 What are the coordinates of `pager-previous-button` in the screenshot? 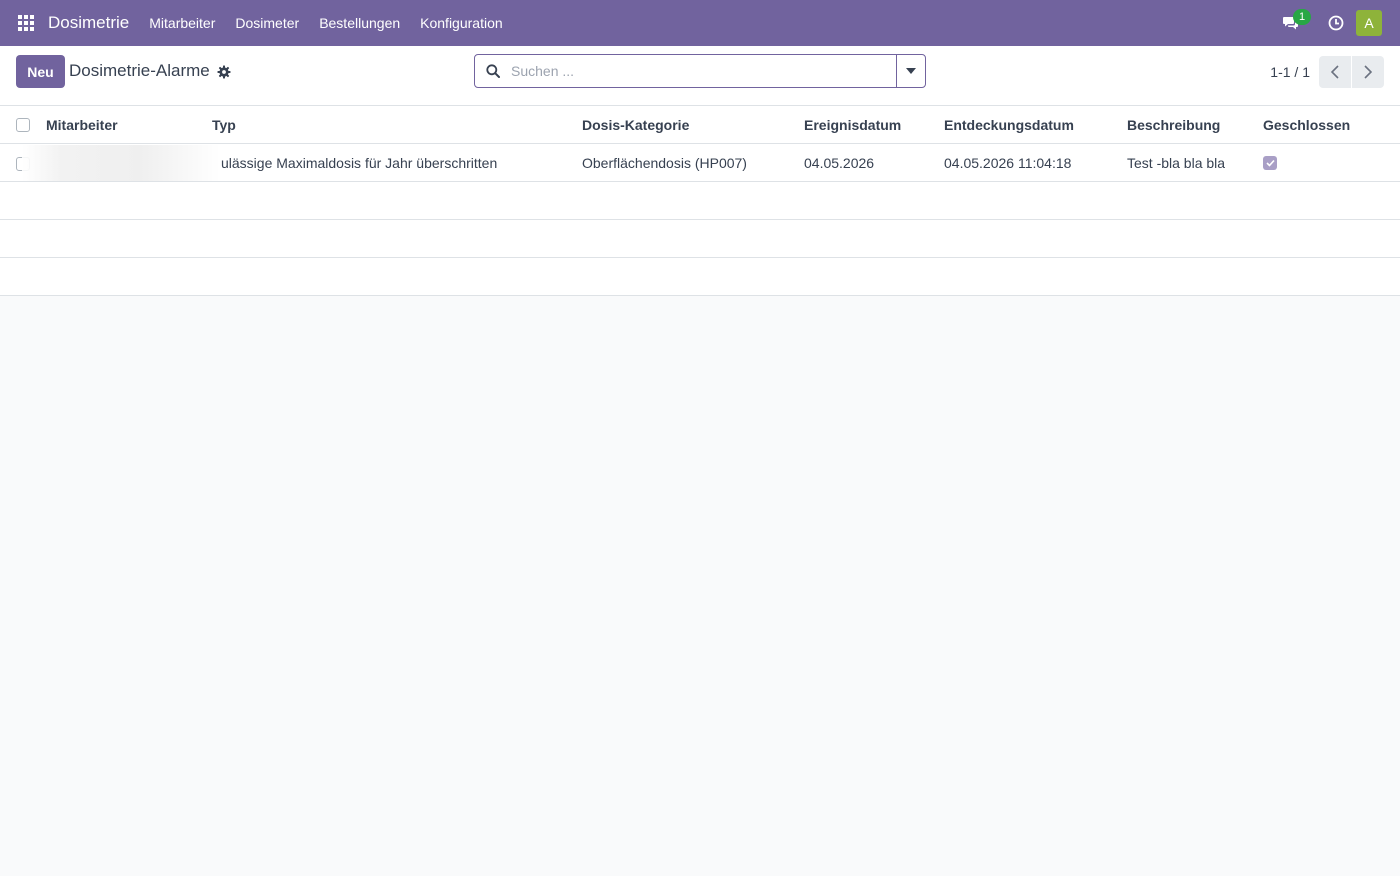 It's located at (1335, 72).